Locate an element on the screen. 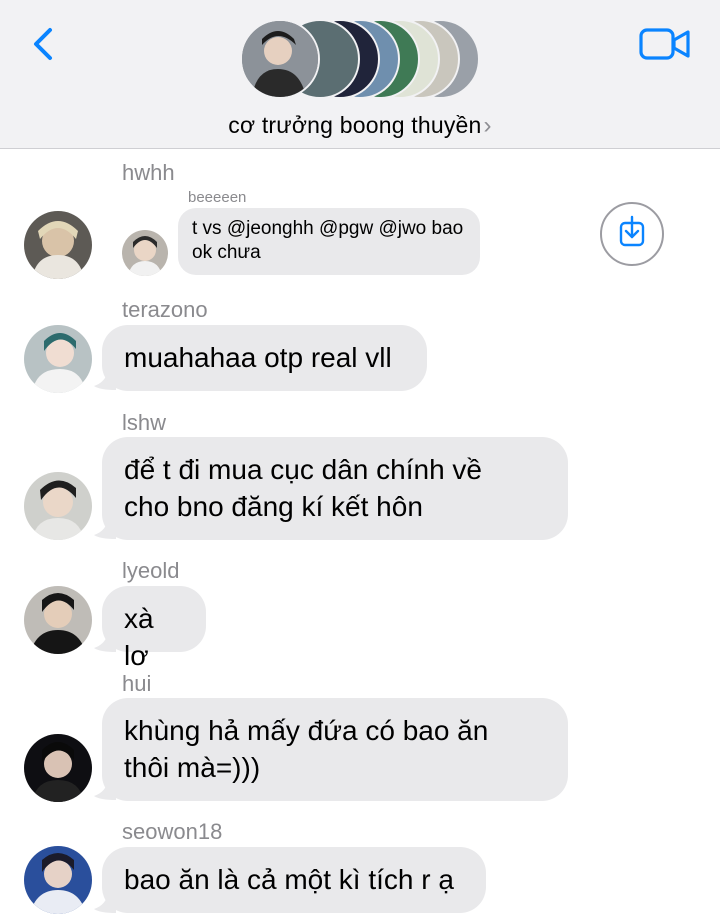 This screenshot has height=921, width=720. sender-name: seowon18 is located at coordinates (172, 831).